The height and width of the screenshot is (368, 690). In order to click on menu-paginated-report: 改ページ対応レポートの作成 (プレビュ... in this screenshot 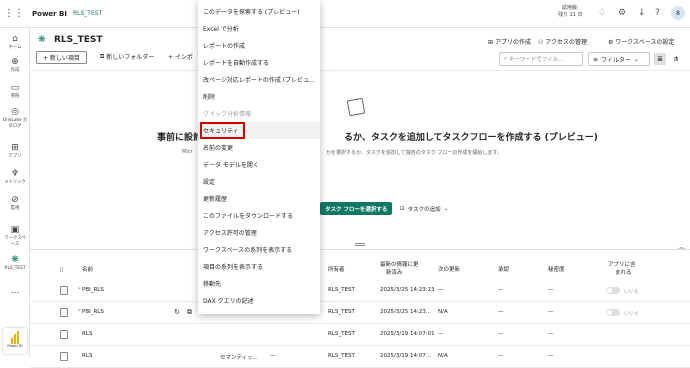, I will do `click(259, 79)`.